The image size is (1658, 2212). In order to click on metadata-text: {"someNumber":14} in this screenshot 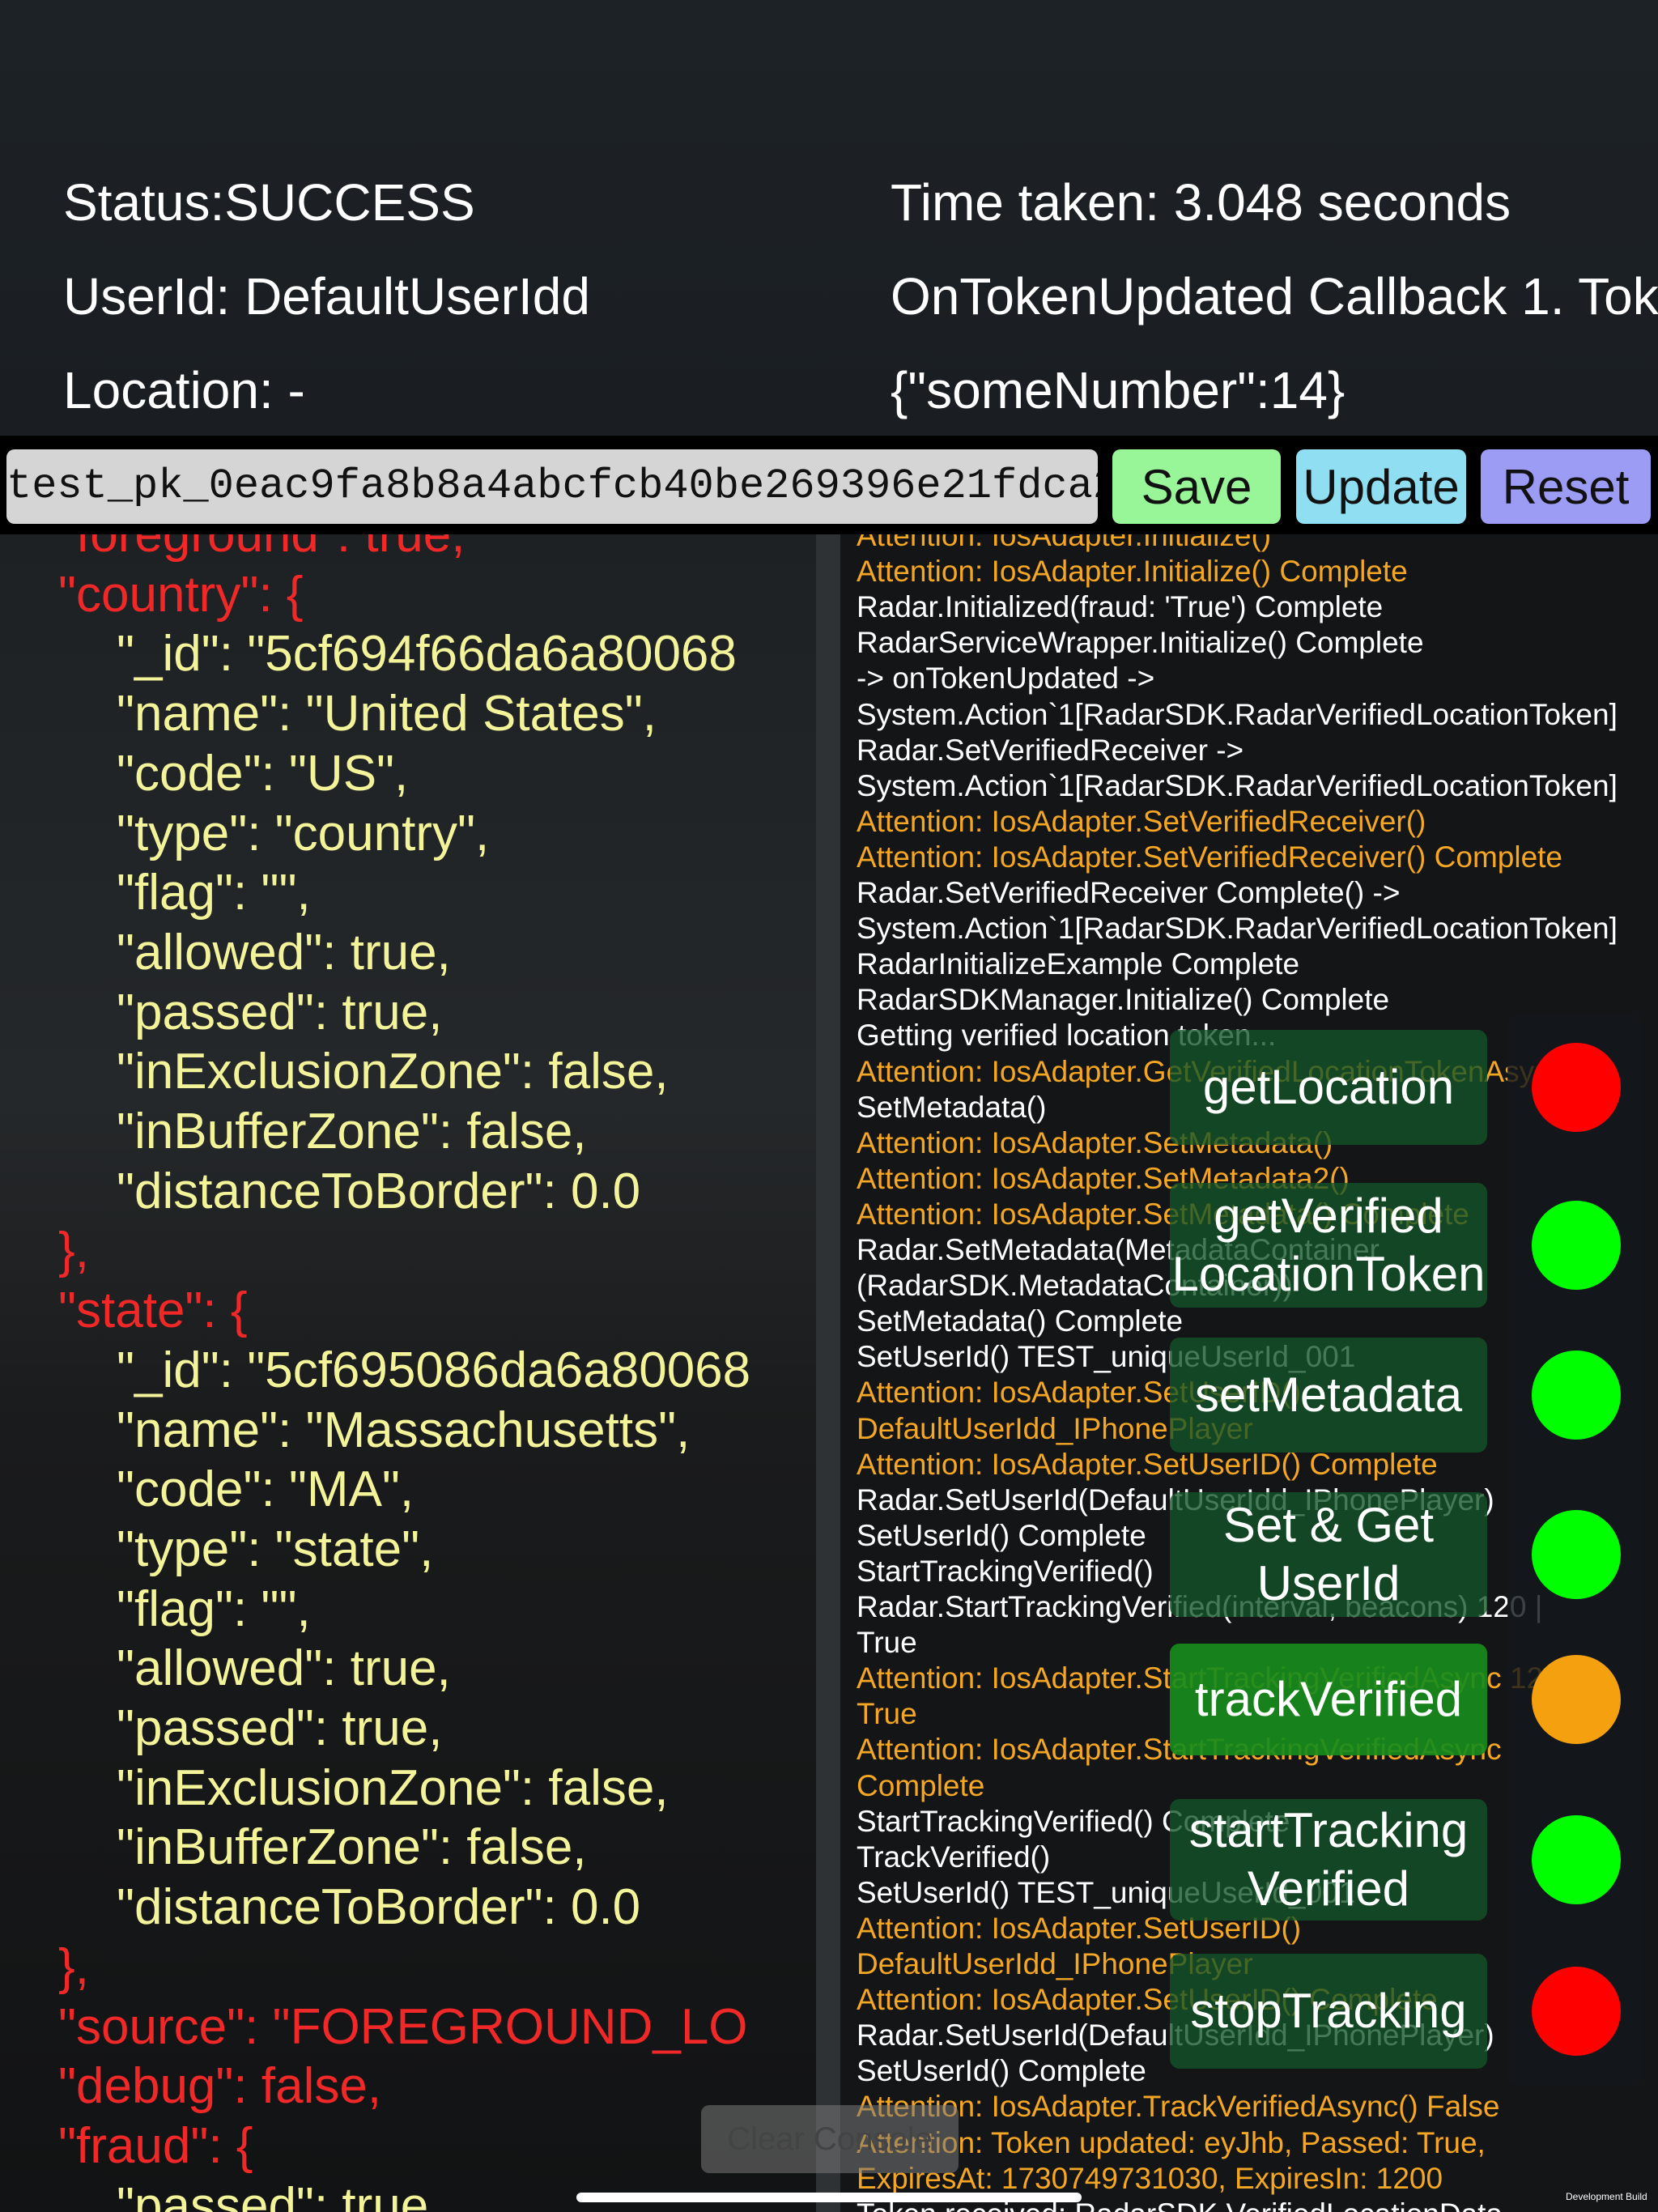, I will do `click(1118, 390)`.